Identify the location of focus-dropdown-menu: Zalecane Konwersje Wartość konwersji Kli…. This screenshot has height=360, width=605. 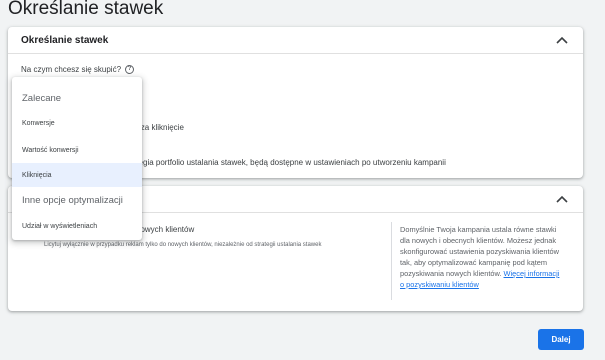
(77, 158).